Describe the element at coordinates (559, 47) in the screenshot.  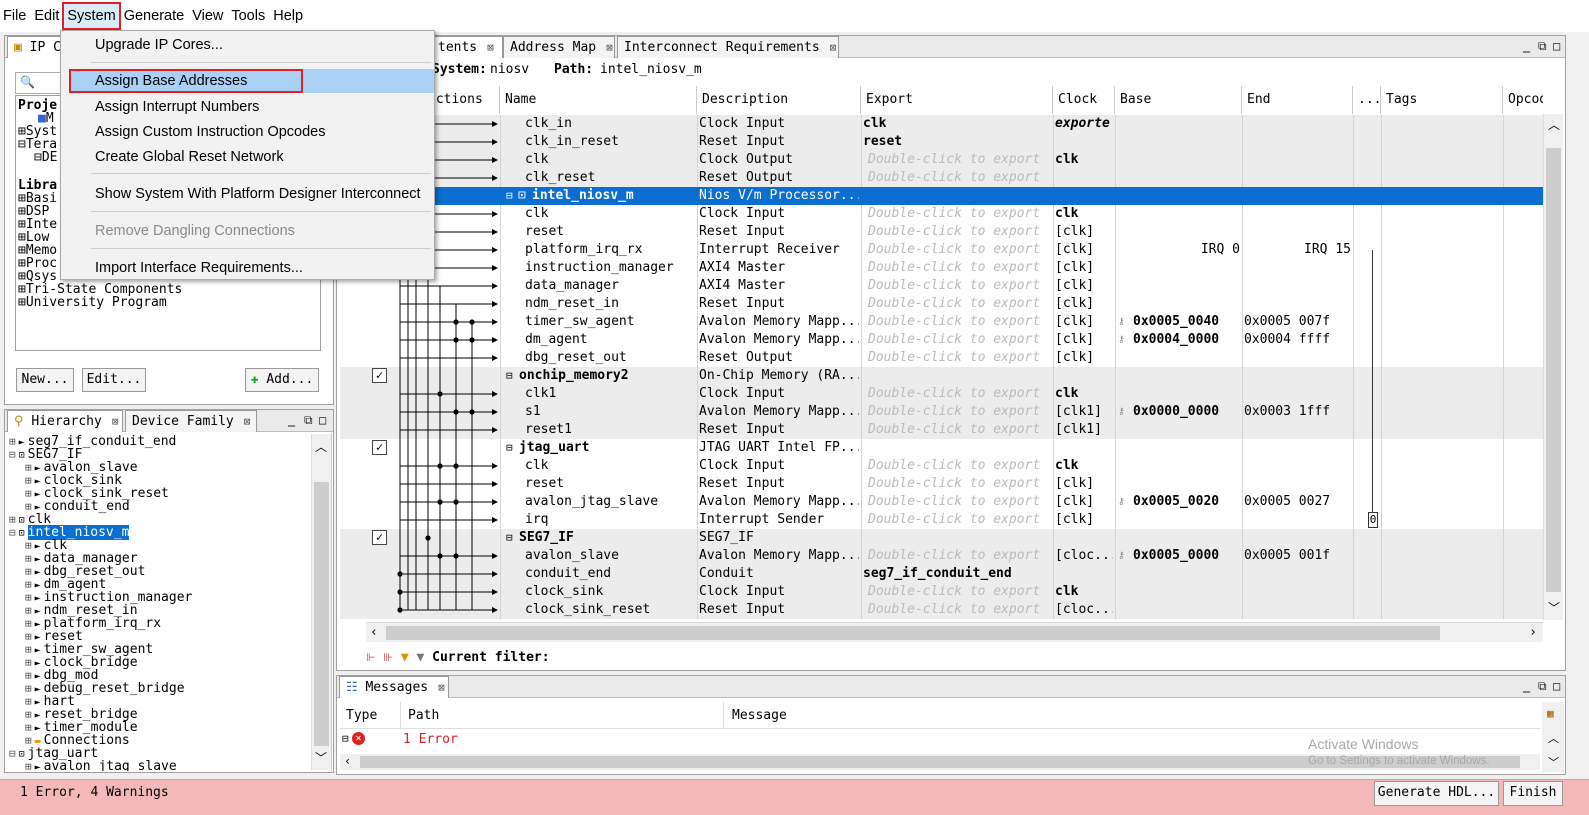
I see `tab-address-map: Address Map ⊠` at that location.